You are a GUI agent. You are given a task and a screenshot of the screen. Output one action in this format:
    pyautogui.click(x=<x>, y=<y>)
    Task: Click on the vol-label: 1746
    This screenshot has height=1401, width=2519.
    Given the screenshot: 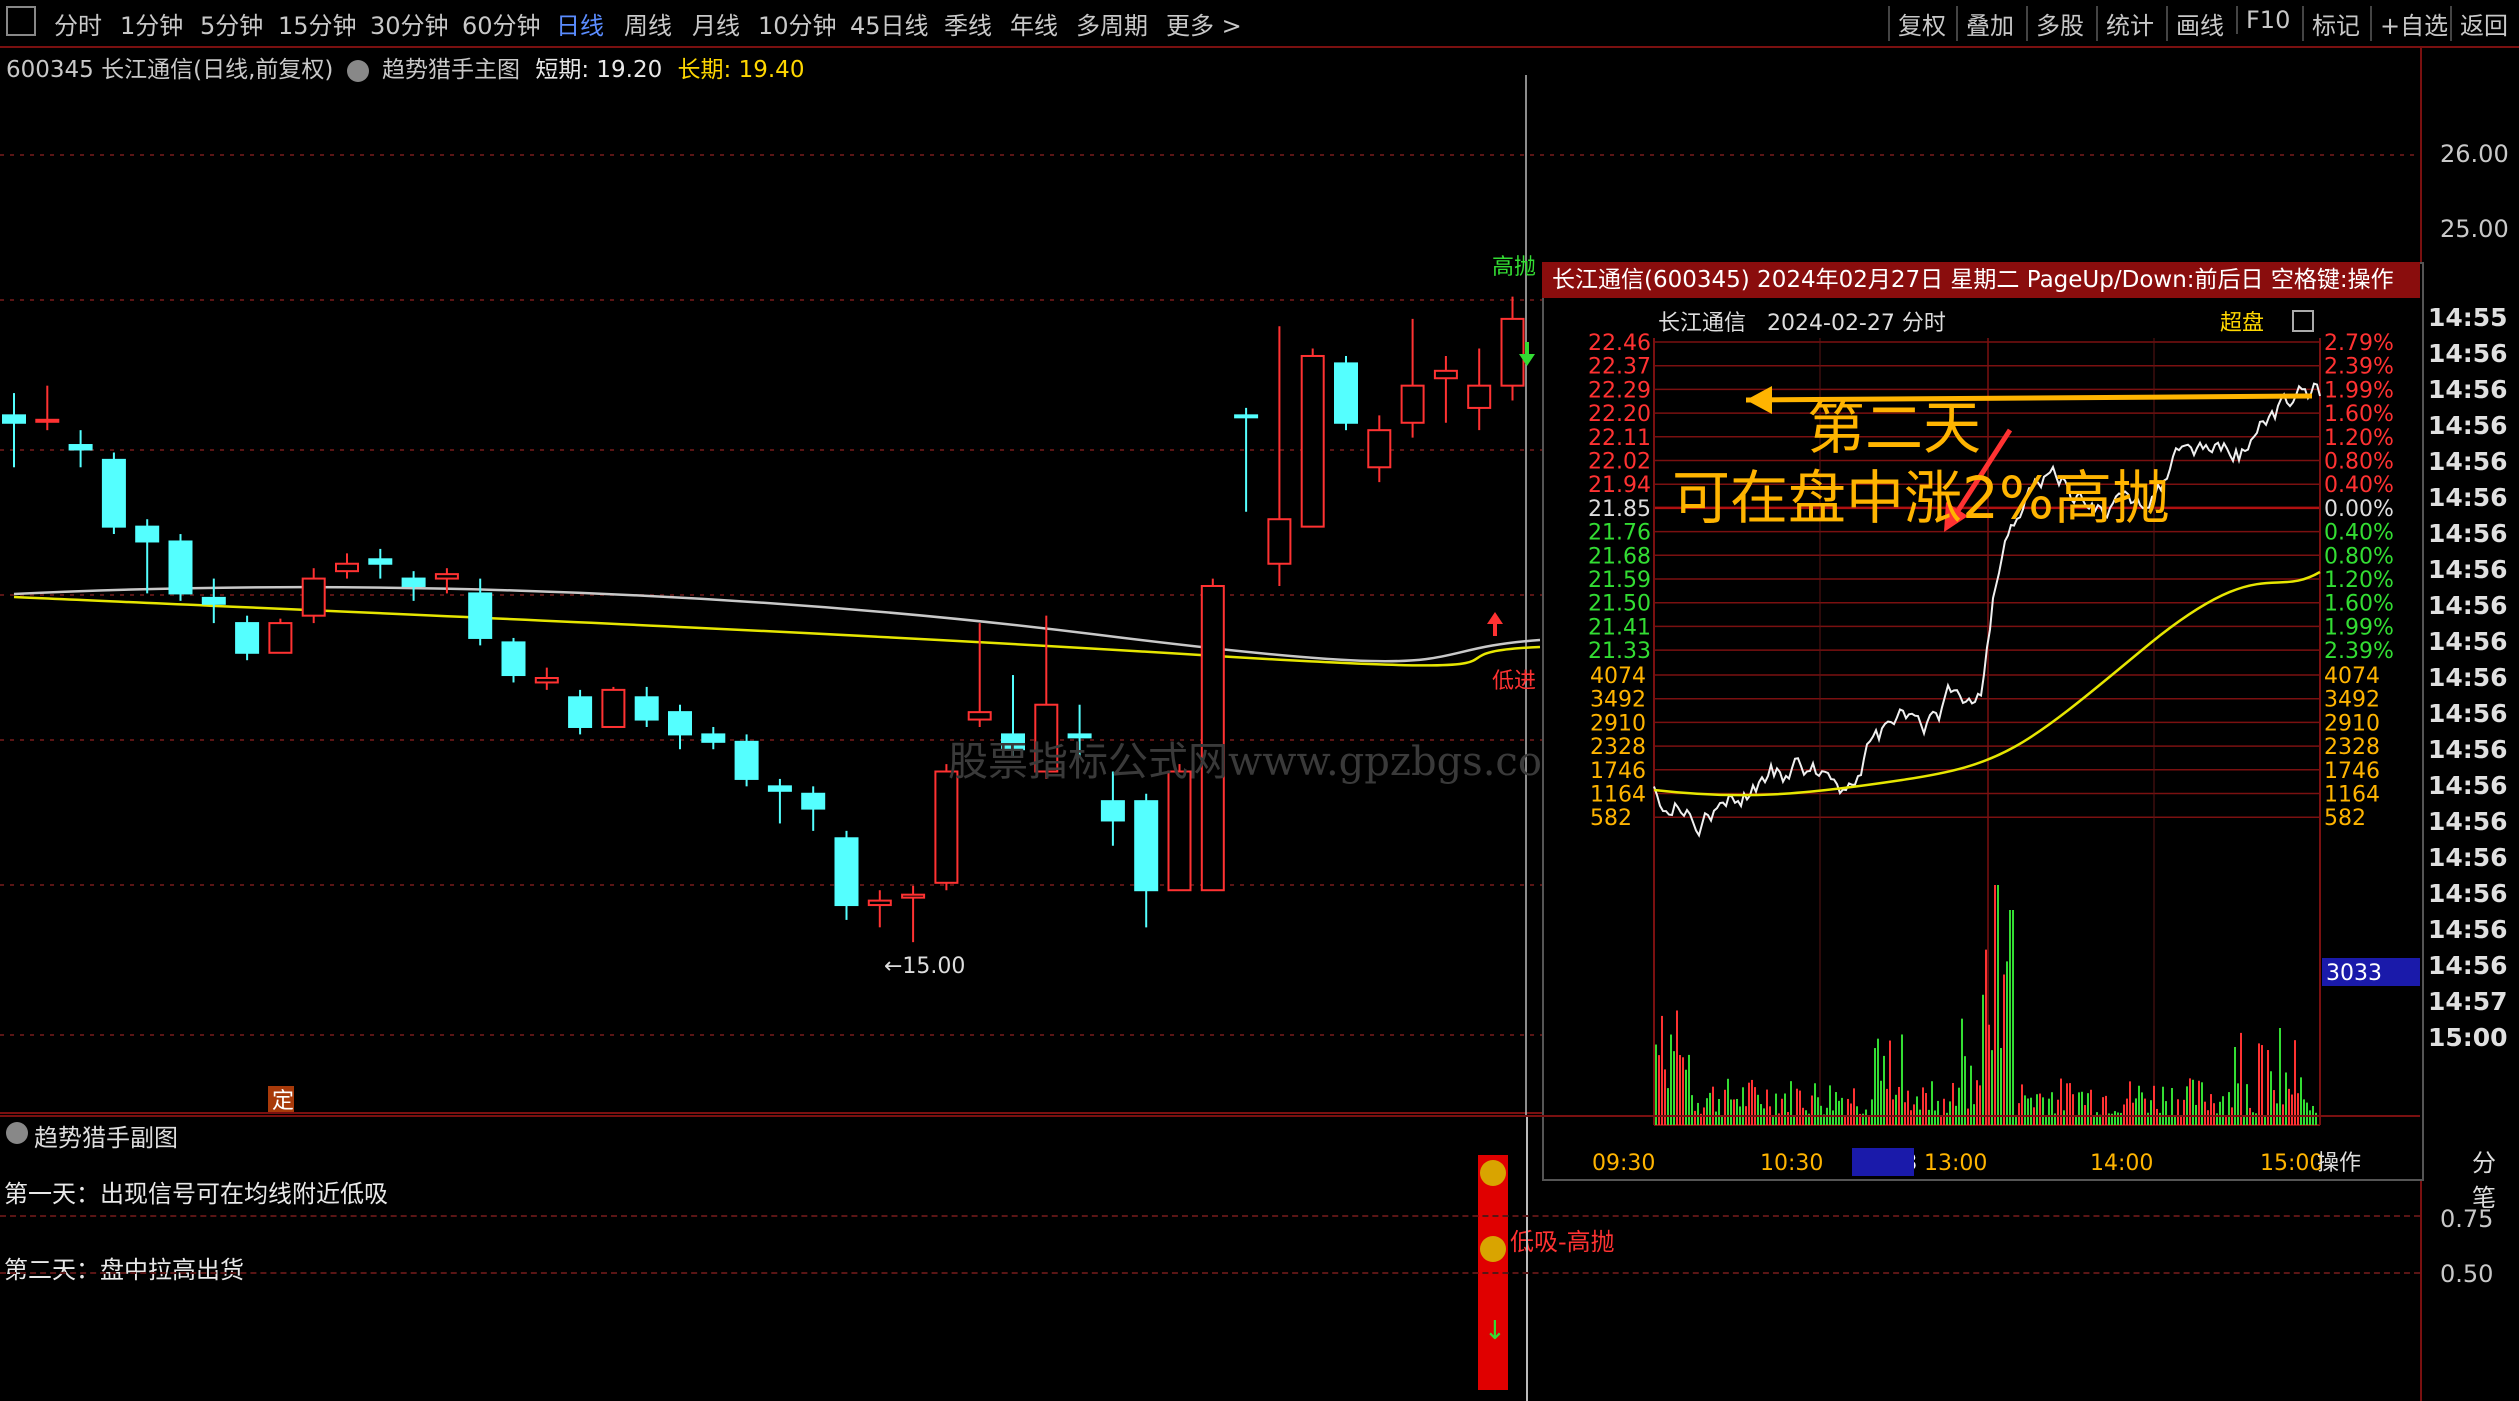 What is the action you would take?
    pyautogui.click(x=1618, y=771)
    